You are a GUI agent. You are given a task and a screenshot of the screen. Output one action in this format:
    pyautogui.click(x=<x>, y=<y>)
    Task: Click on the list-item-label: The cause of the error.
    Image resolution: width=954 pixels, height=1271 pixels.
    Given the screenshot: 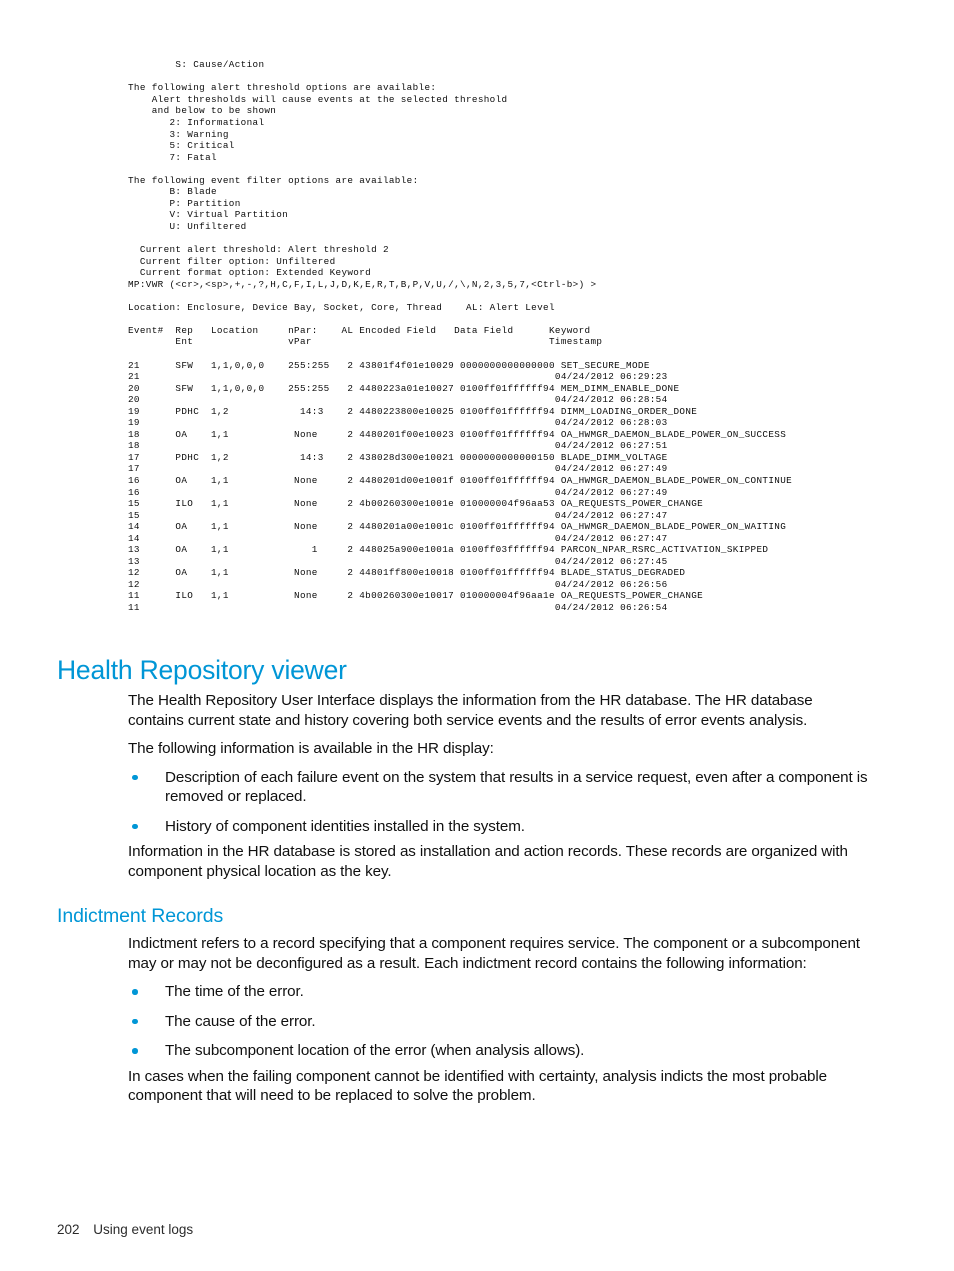 What is the action you would take?
    pyautogui.click(x=240, y=1021)
    